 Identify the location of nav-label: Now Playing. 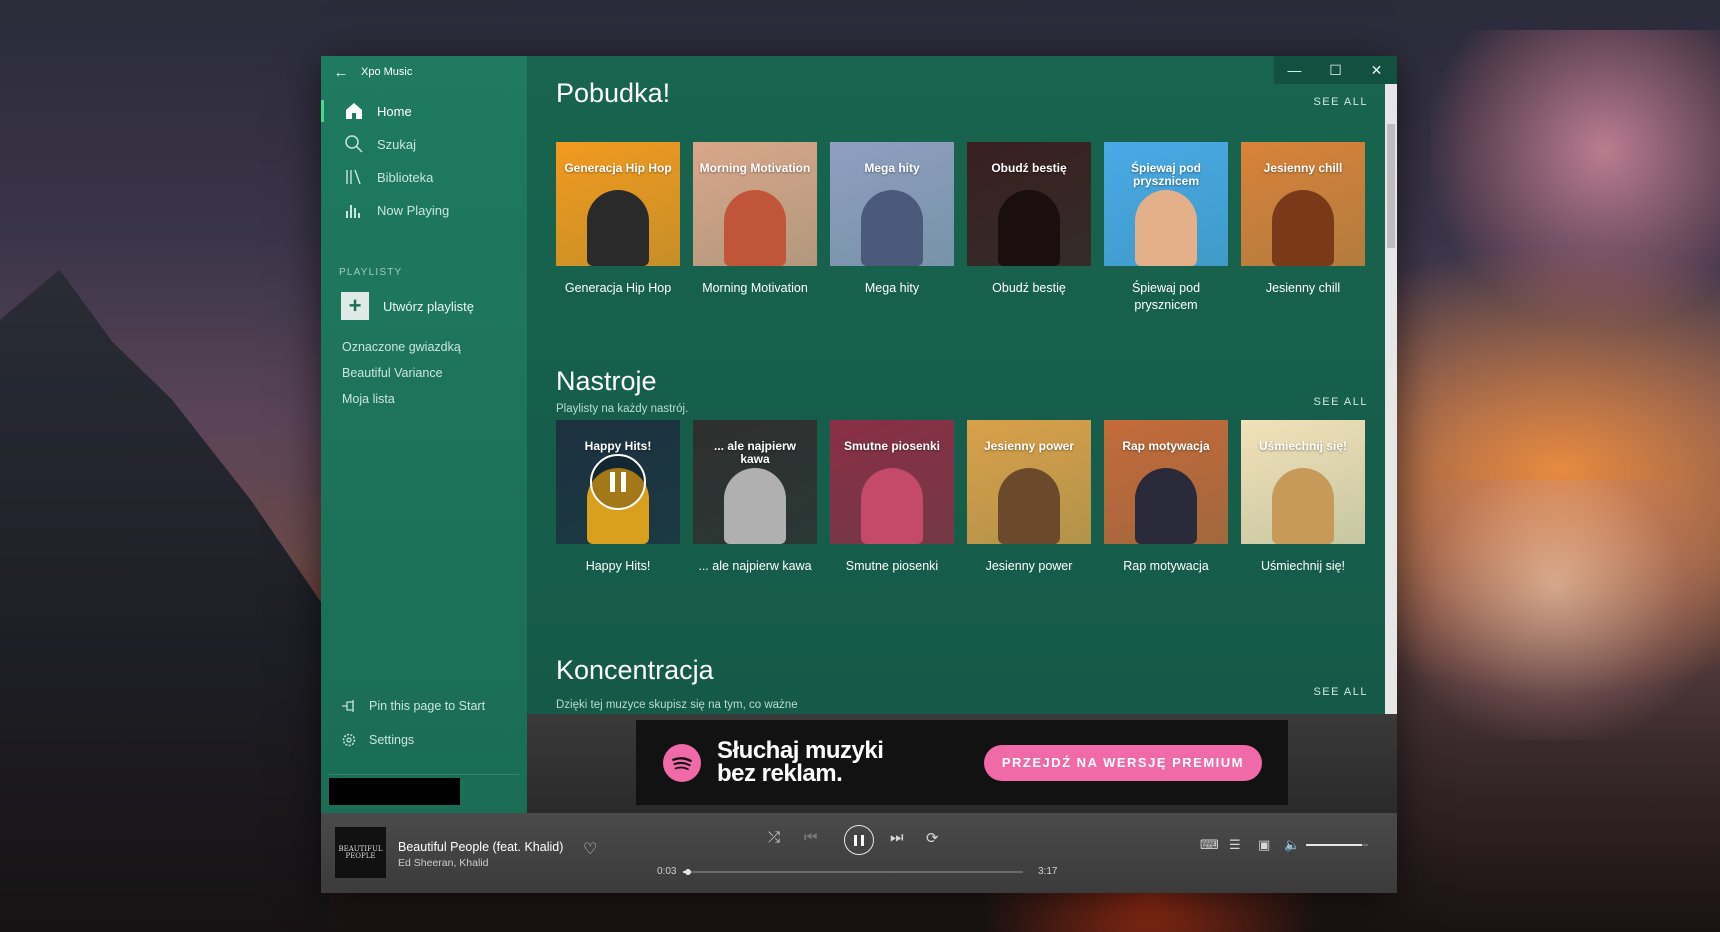
(413, 210).